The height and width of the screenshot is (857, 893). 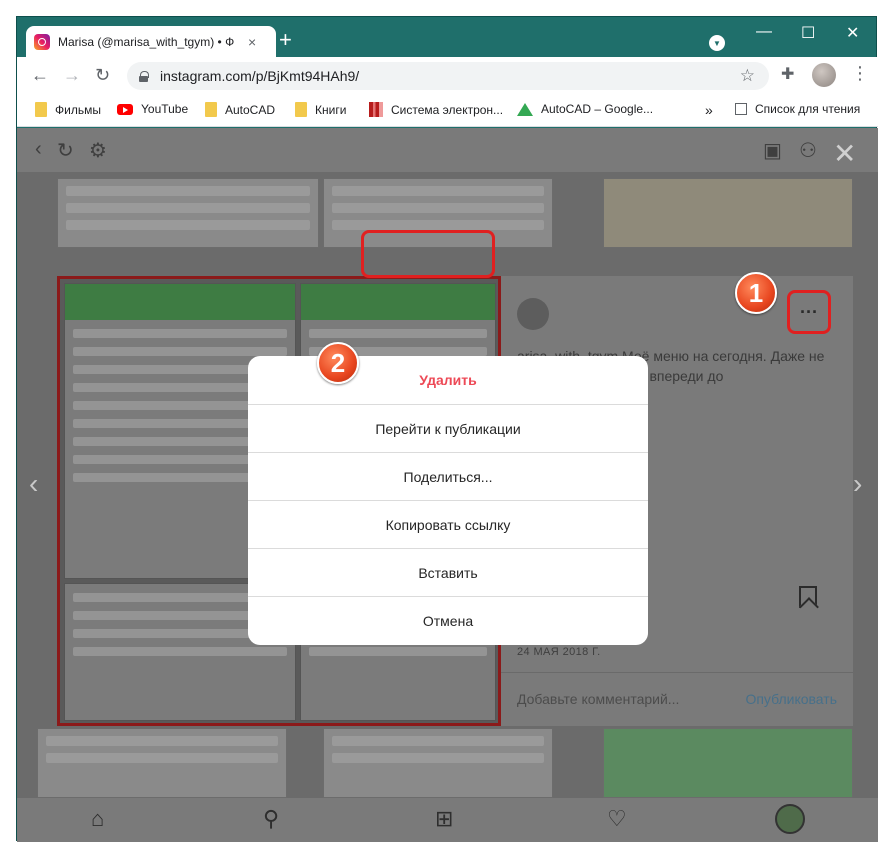 What do you see at coordinates (808, 33) in the screenshot?
I see `maximize-button: ☐` at bounding box center [808, 33].